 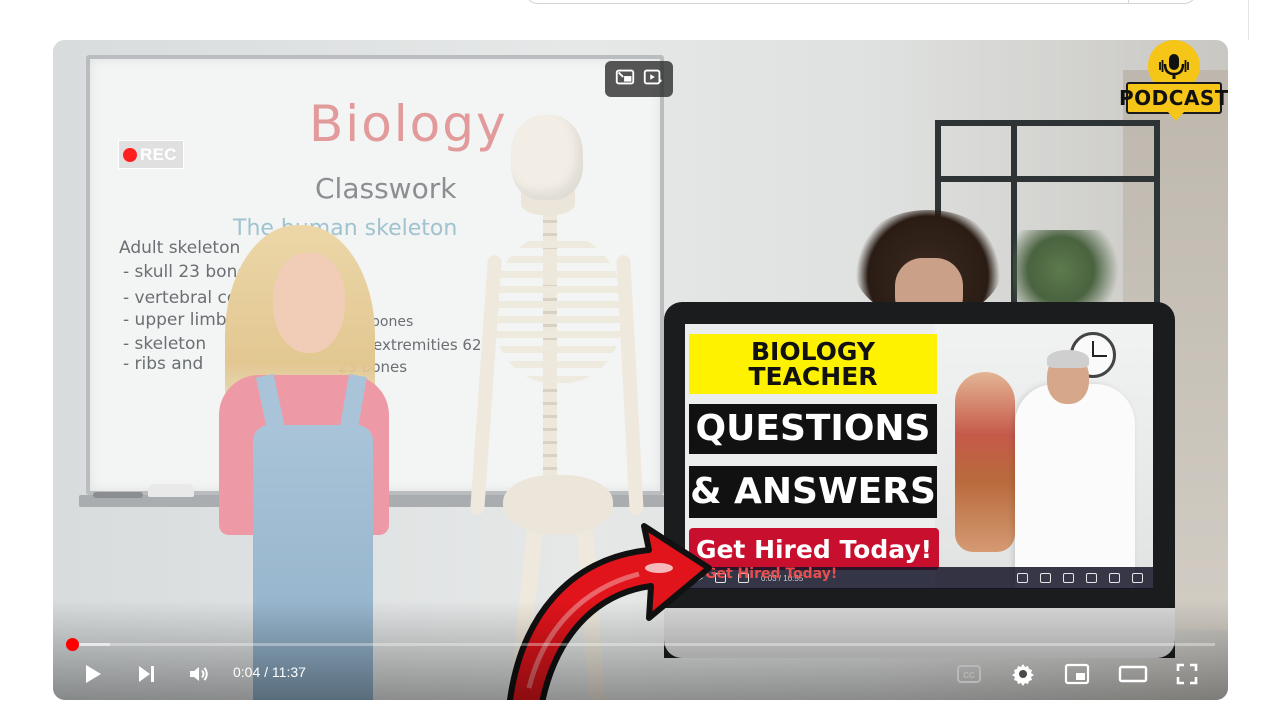 I want to click on marker, so click(x=118, y=495).